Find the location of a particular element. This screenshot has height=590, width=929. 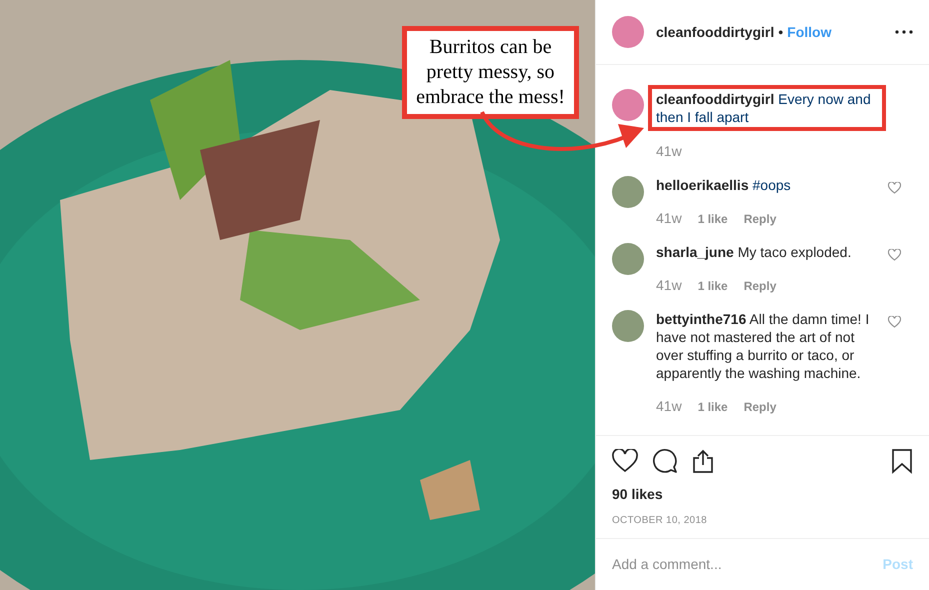

heart-icon is located at coordinates (625, 461).